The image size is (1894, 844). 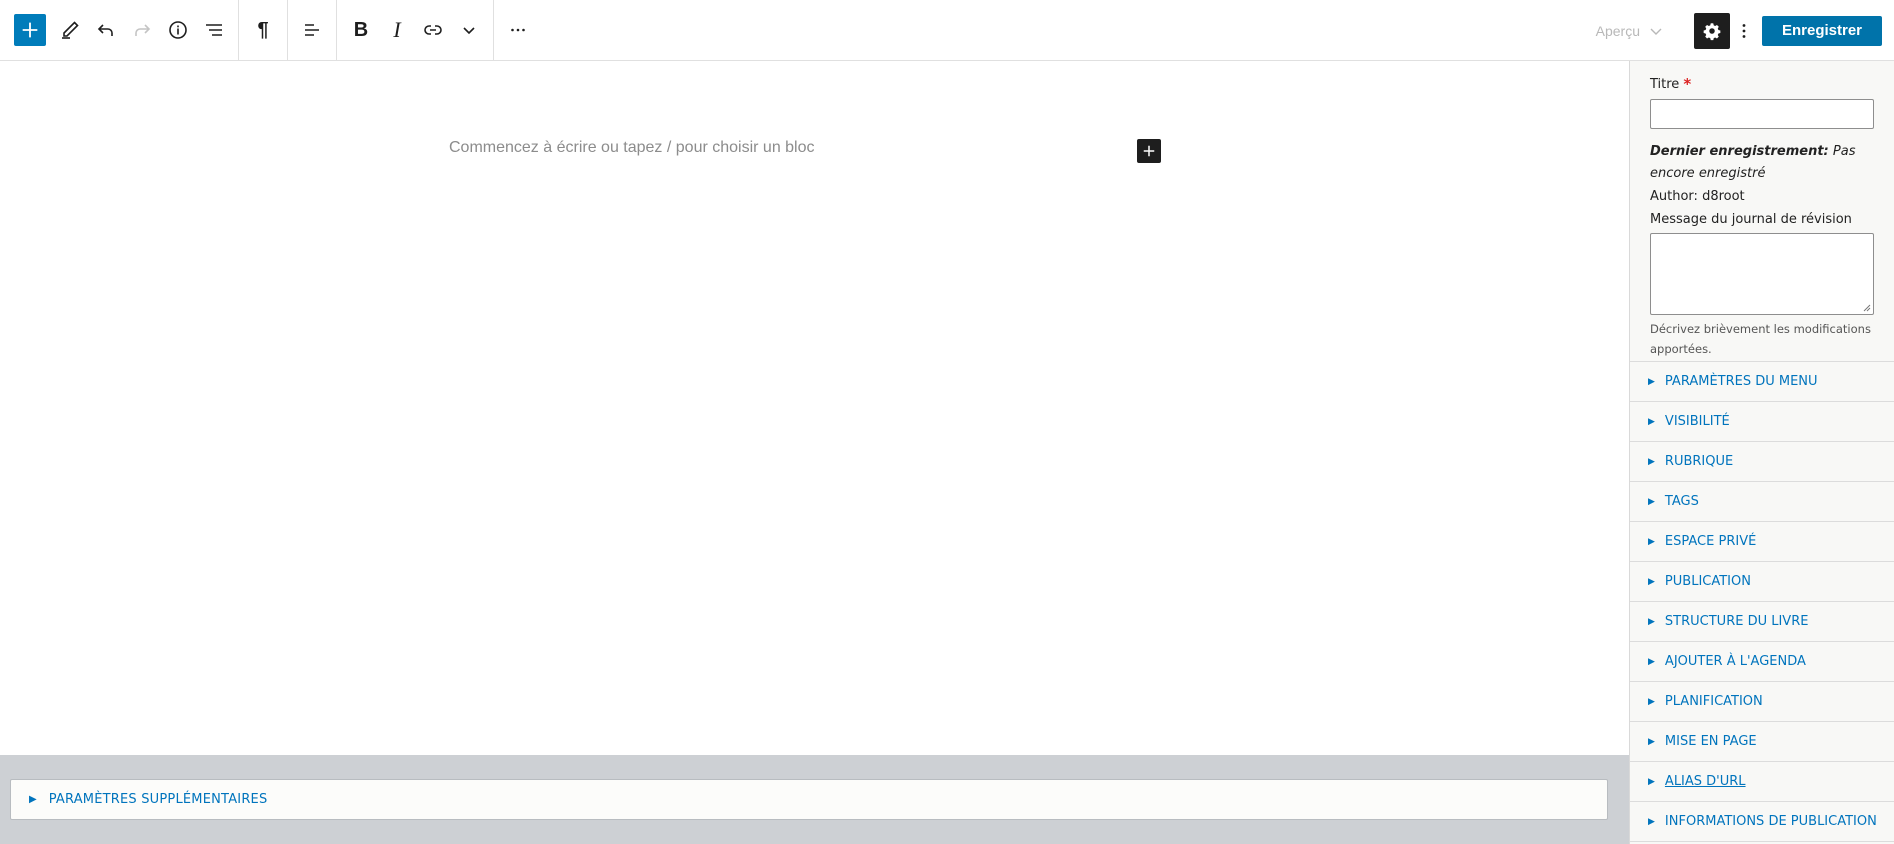 What do you see at coordinates (1822, 30) in the screenshot?
I see `save-button: Enregistrer` at bounding box center [1822, 30].